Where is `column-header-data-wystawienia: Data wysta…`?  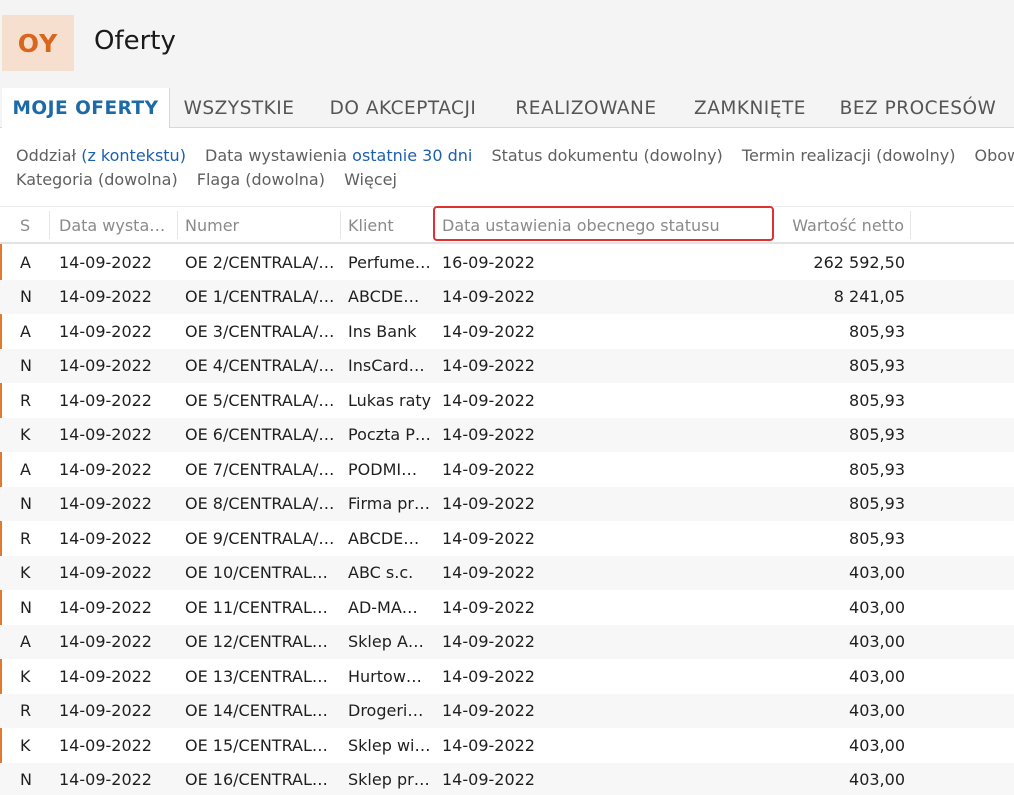 column-header-data-wystawienia: Data wysta… is located at coordinates (115, 225).